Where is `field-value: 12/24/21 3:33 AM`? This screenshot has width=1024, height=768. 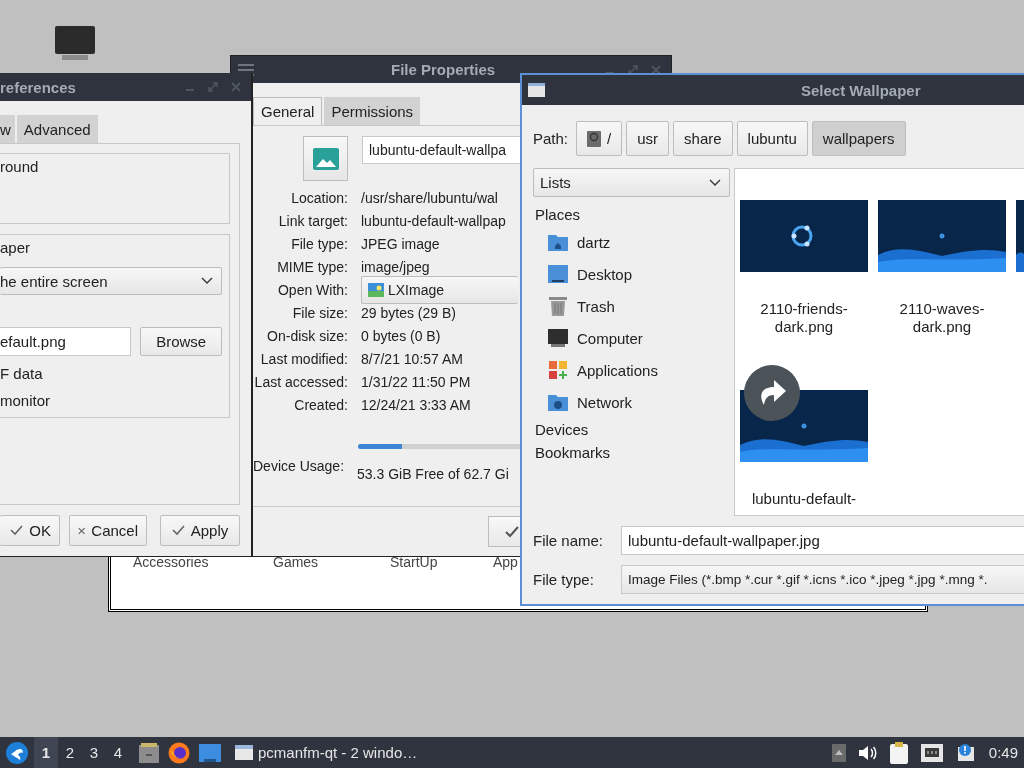 field-value: 12/24/21 3:33 AM is located at coordinates (416, 404).